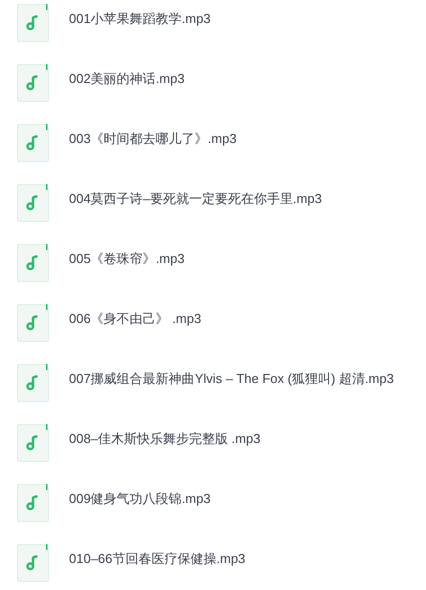 The height and width of the screenshot is (590, 426). I want to click on file-name: 008–佳木斯快乐舞步完整版 .mp3, so click(164, 439).